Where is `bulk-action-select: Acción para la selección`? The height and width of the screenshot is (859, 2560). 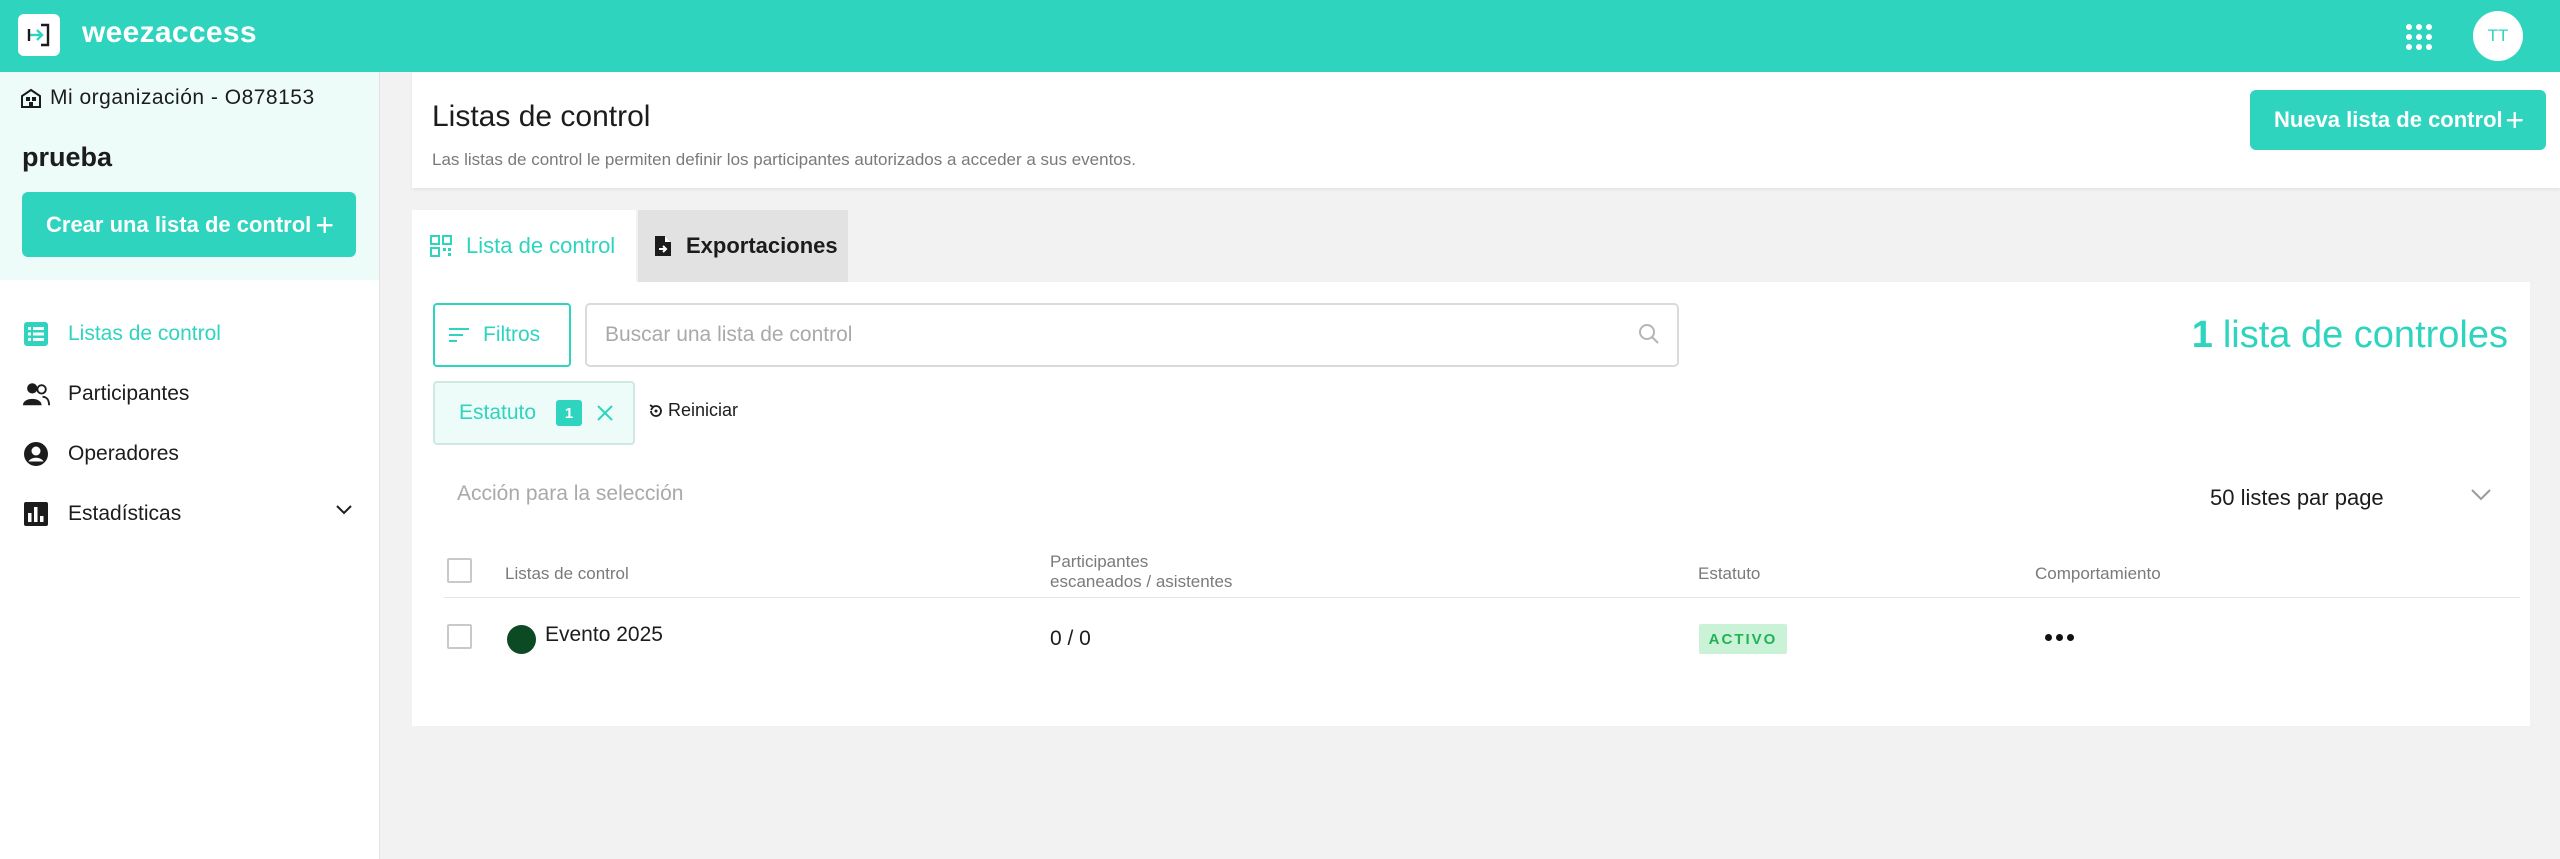
bulk-action-select: Acción para la selección is located at coordinates (570, 494).